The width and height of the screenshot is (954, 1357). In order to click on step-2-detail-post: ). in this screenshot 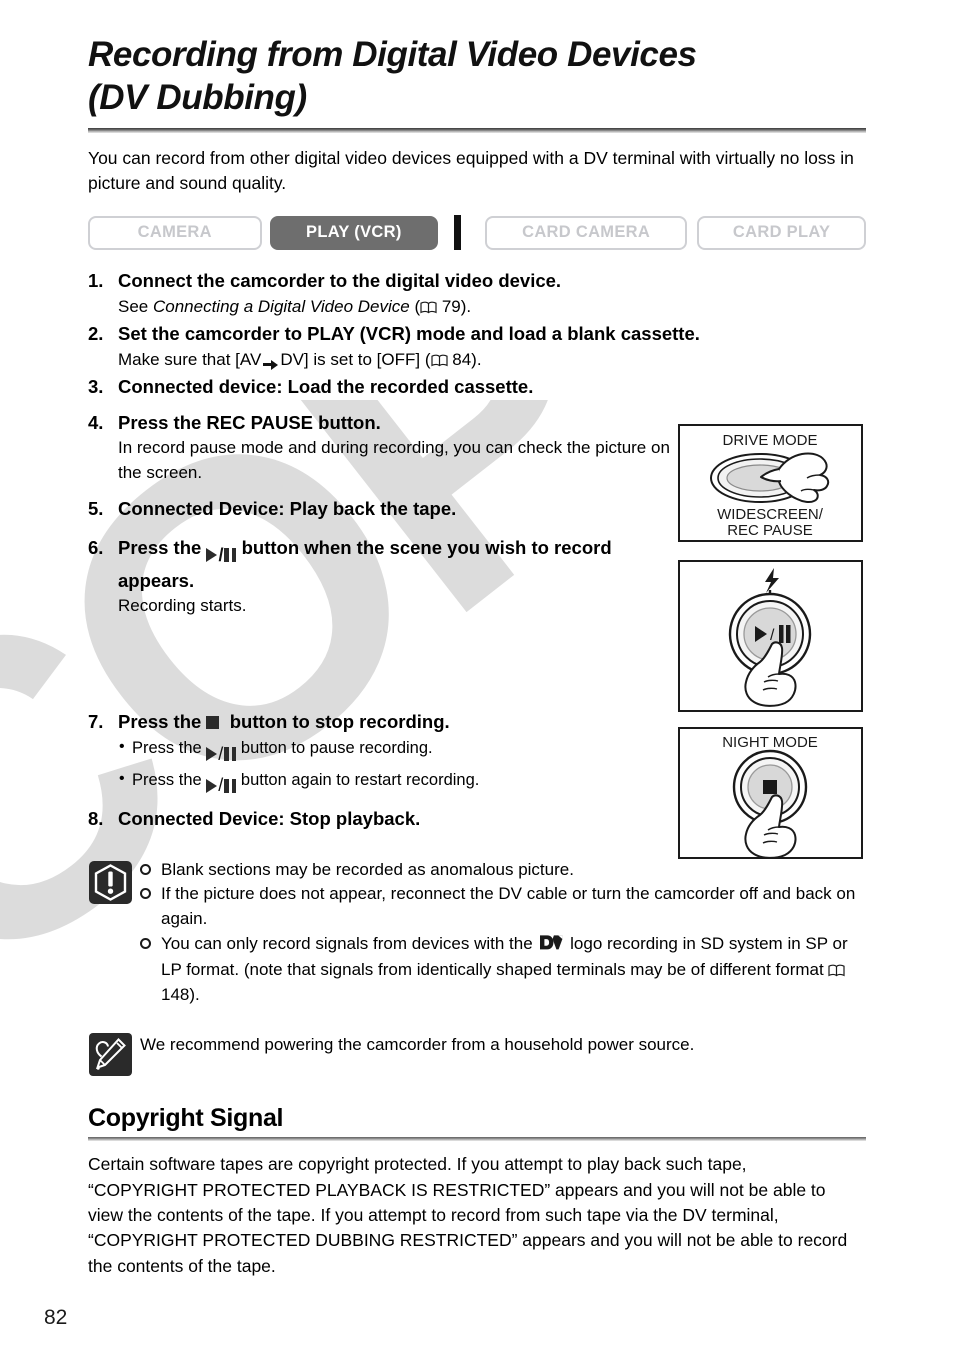, I will do `click(476, 359)`.